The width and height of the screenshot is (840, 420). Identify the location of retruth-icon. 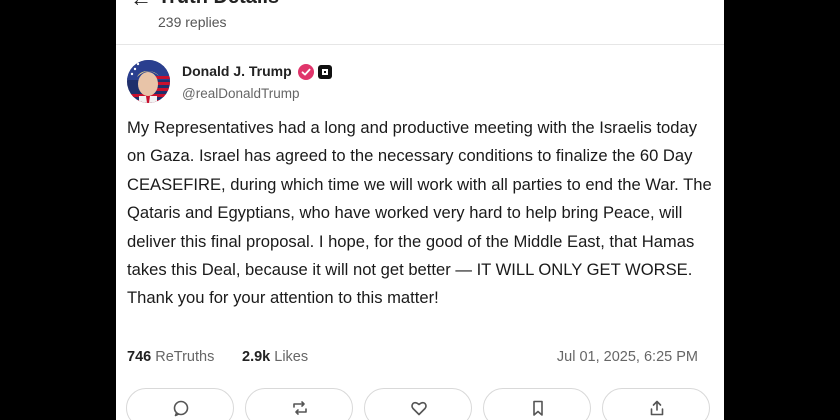
(300, 408).